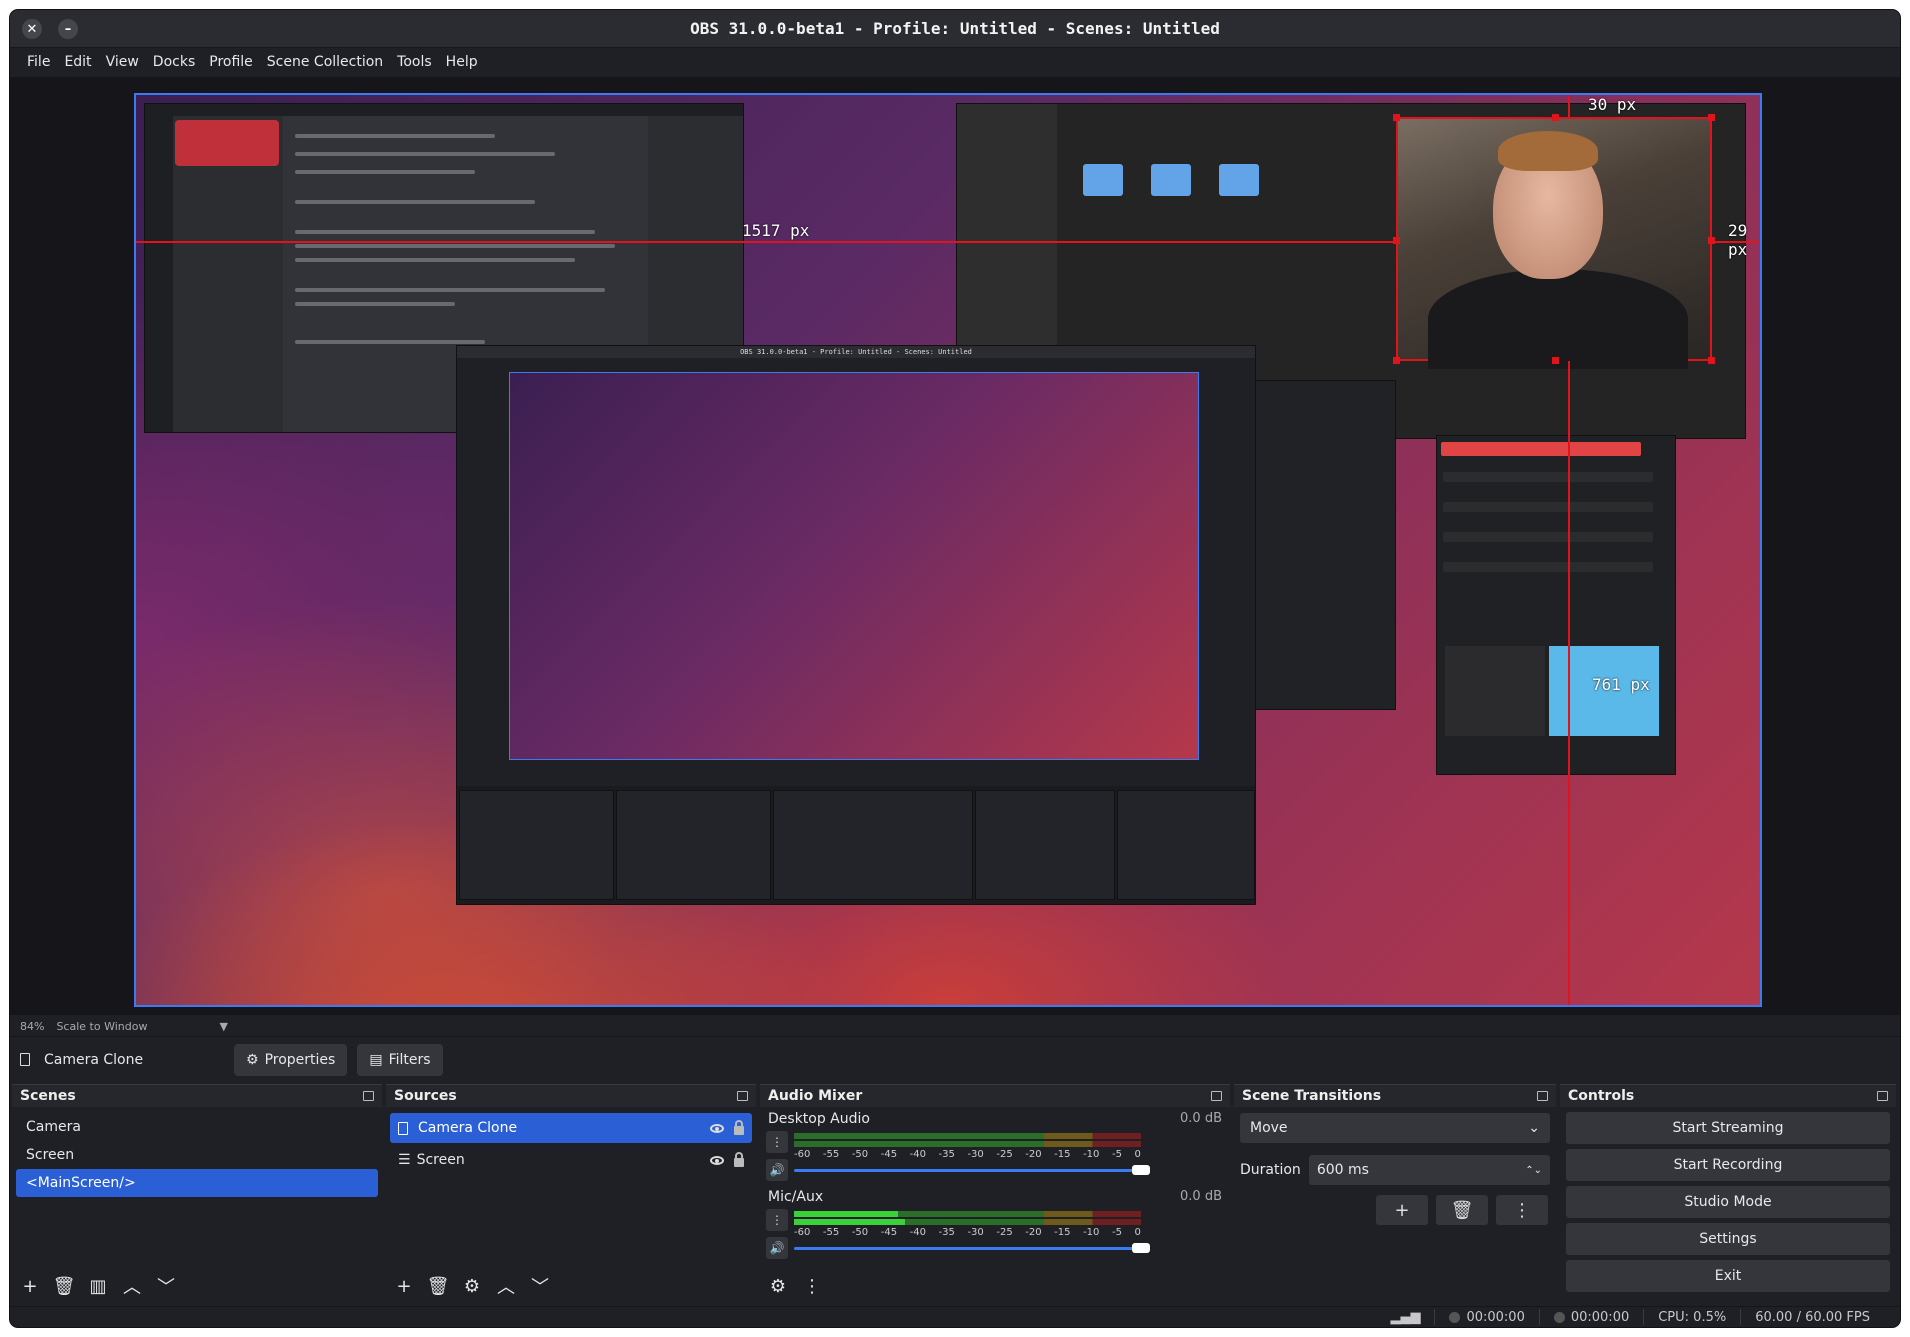 The height and width of the screenshot is (1337, 1910). What do you see at coordinates (1554, 241) in the screenshot?
I see `camera-clone-source` at bounding box center [1554, 241].